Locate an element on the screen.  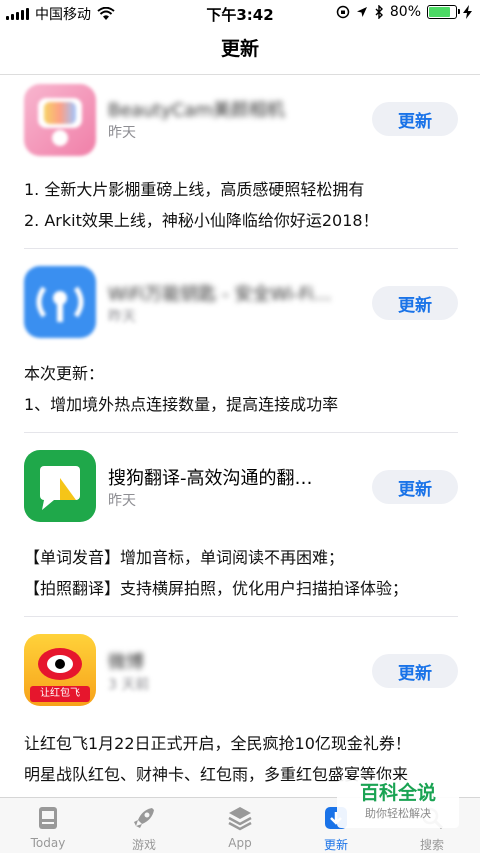
tab-games: 游戏 is located at coordinates (144, 828).